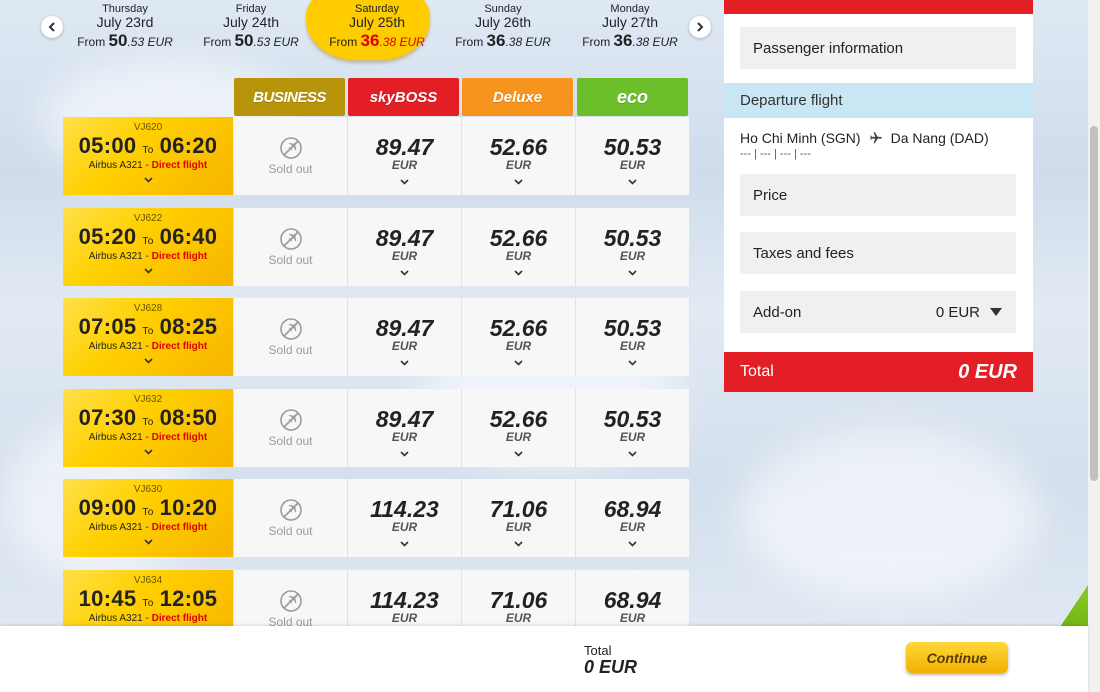  I want to click on date-option: Monday July 27th From 36.38 EUR, so click(630, 30).